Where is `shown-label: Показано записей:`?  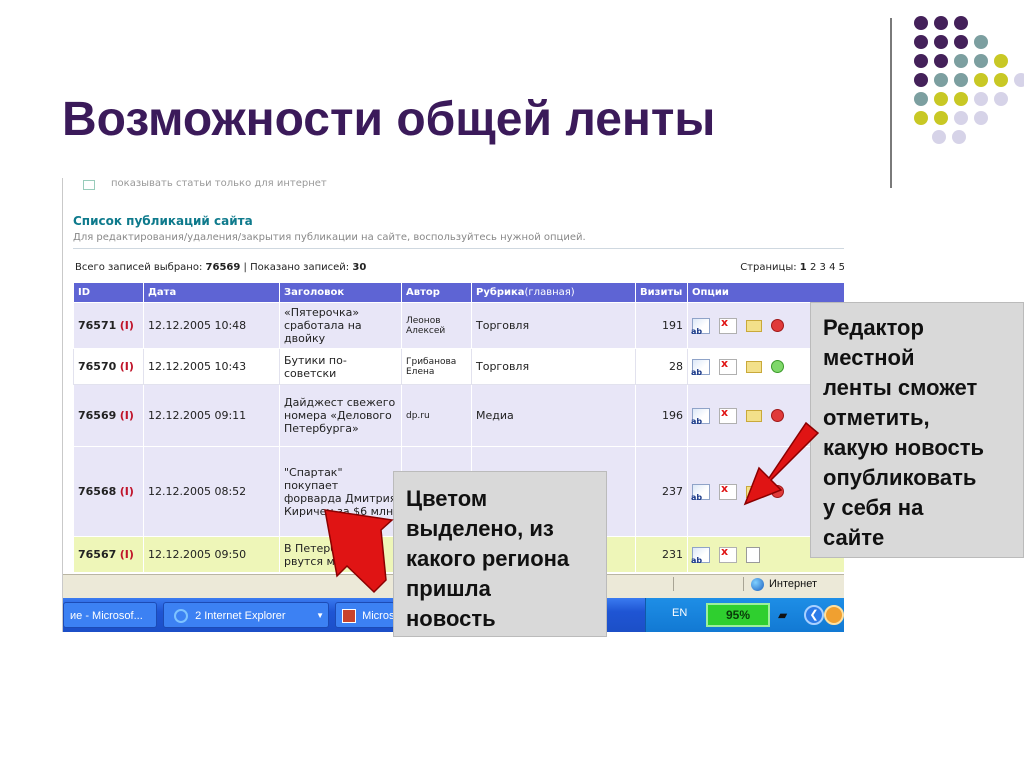
shown-label: Показано записей: is located at coordinates (300, 267).